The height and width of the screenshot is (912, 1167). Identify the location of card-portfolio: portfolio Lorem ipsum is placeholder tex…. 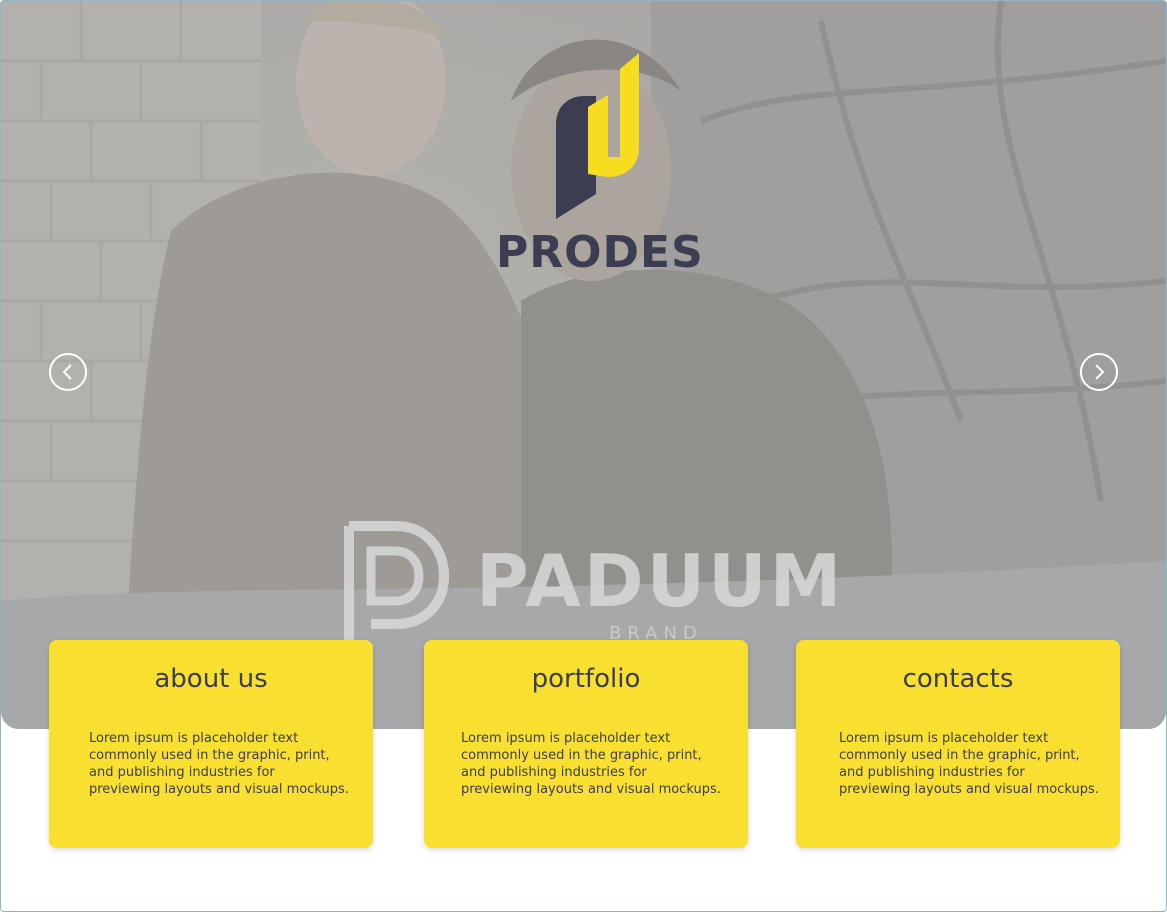
(586, 744).